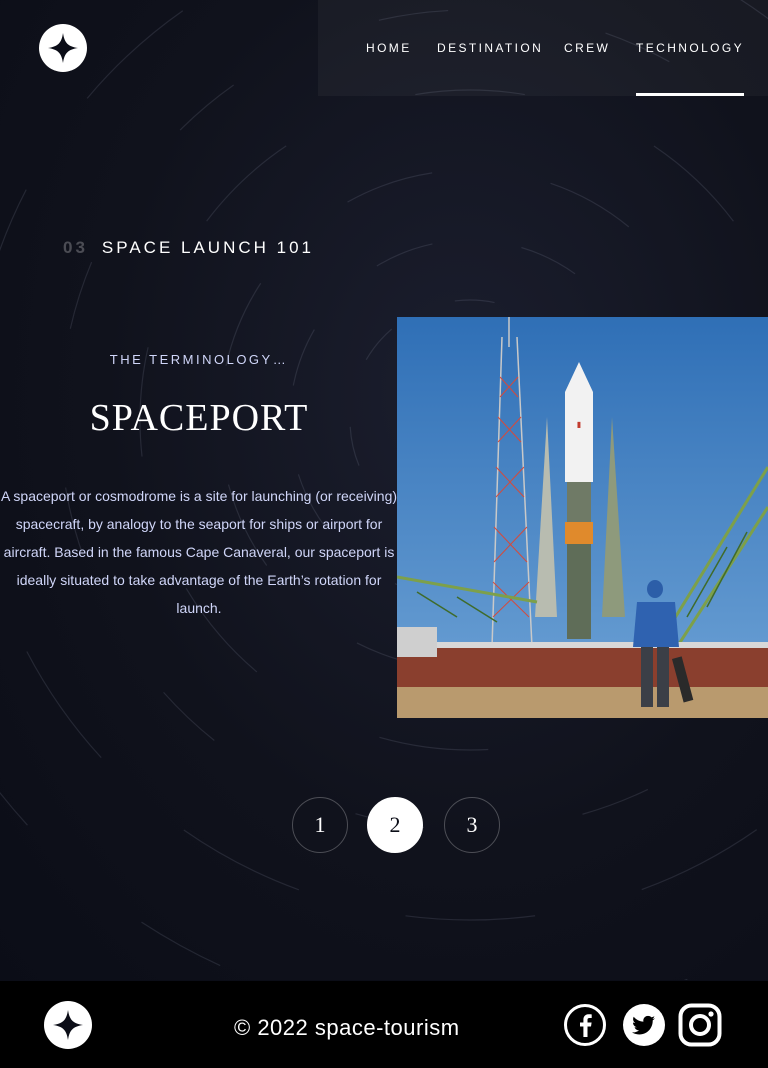 This screenshot has height=1068, width=768. I want to click on pagination-button-2: 2, so click(395, 825).